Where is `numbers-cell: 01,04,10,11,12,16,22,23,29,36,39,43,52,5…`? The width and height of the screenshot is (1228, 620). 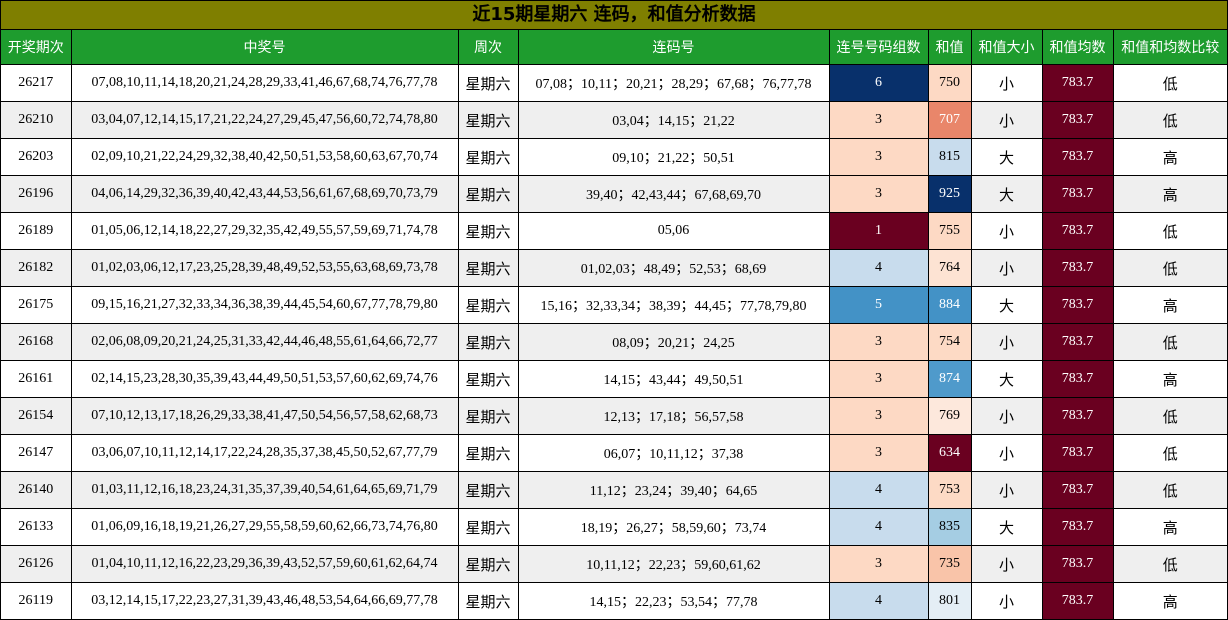 numbers-cell: 01,04,10,11,12,16,22,23,29,36,39,43,52,5… is located at coordinates (264, 564).